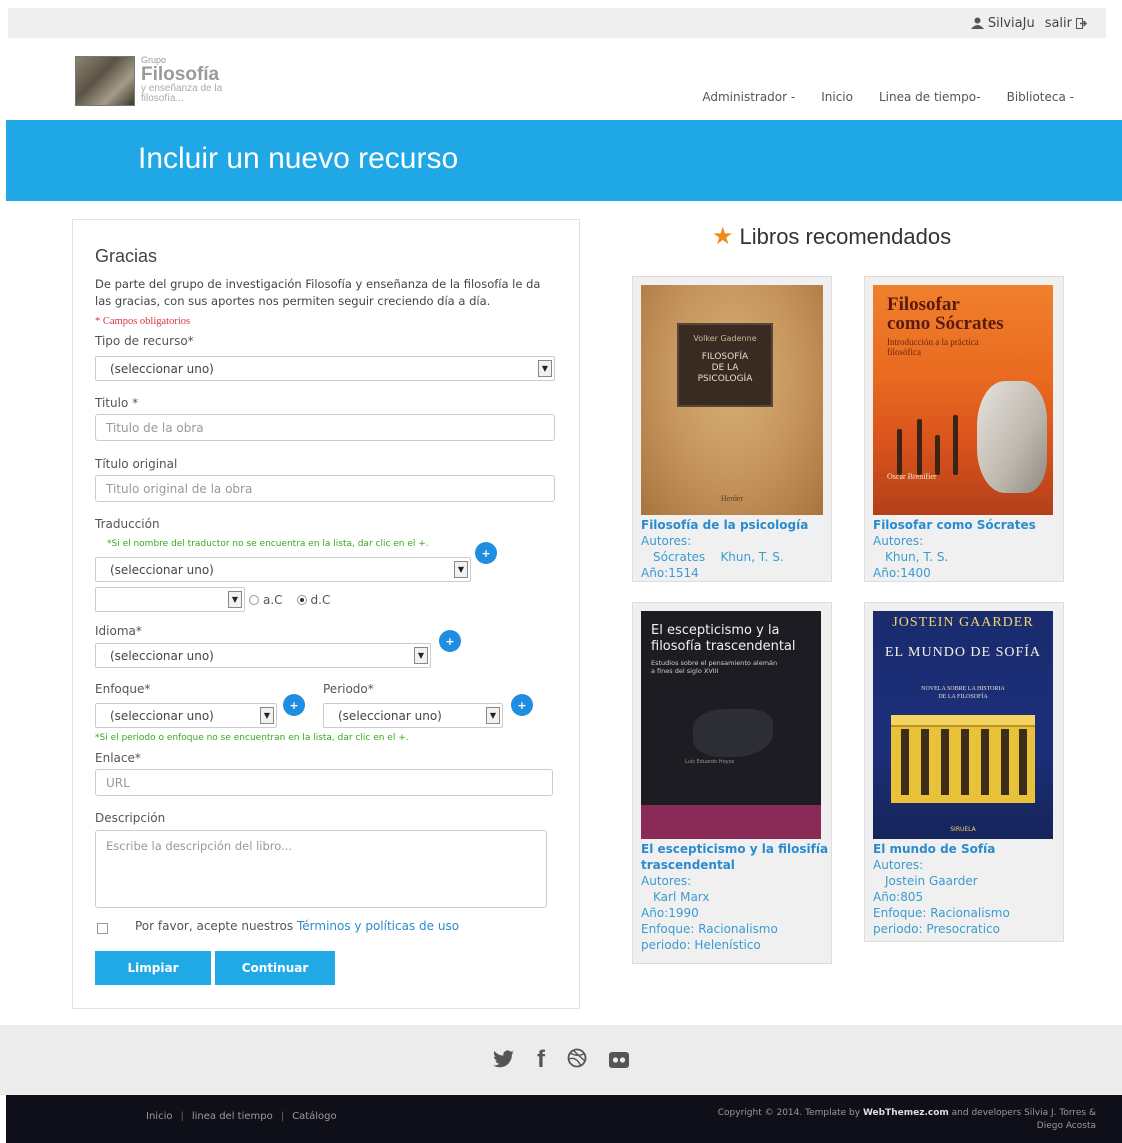 The image size is (1122, 1143). What do you see at coordinates (289, 600) in the screenshot?
I see `era-radios: a.C d.C` at bounding box center [289, 600].